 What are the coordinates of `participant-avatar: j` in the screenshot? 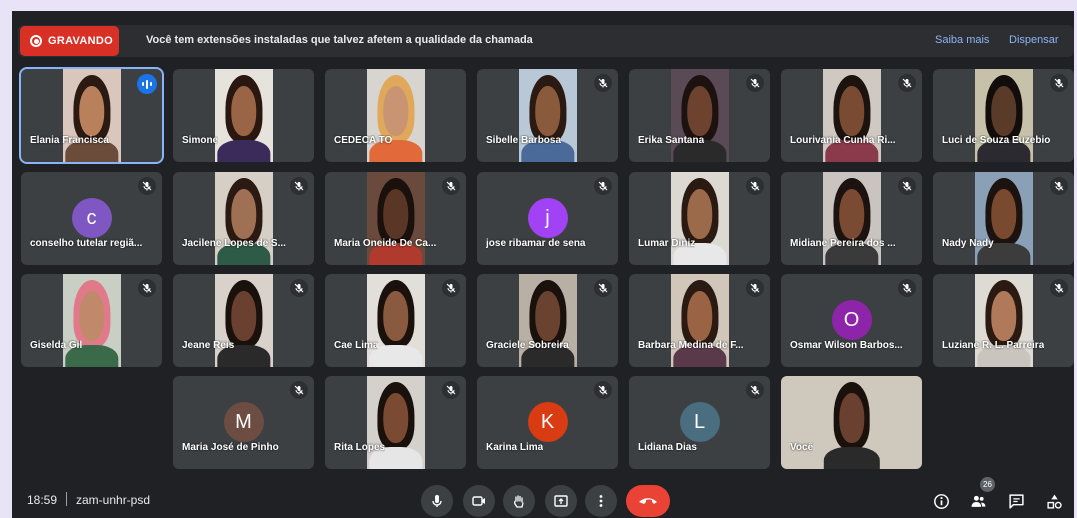 It's located at (547, 218).